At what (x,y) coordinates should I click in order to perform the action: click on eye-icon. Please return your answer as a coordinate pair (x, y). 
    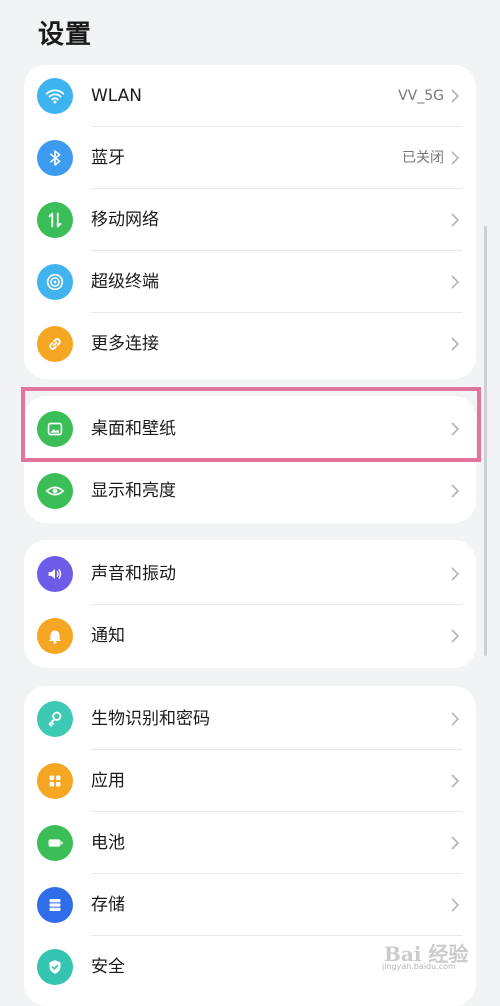
    Looking at the image, I should click on (55, 491).